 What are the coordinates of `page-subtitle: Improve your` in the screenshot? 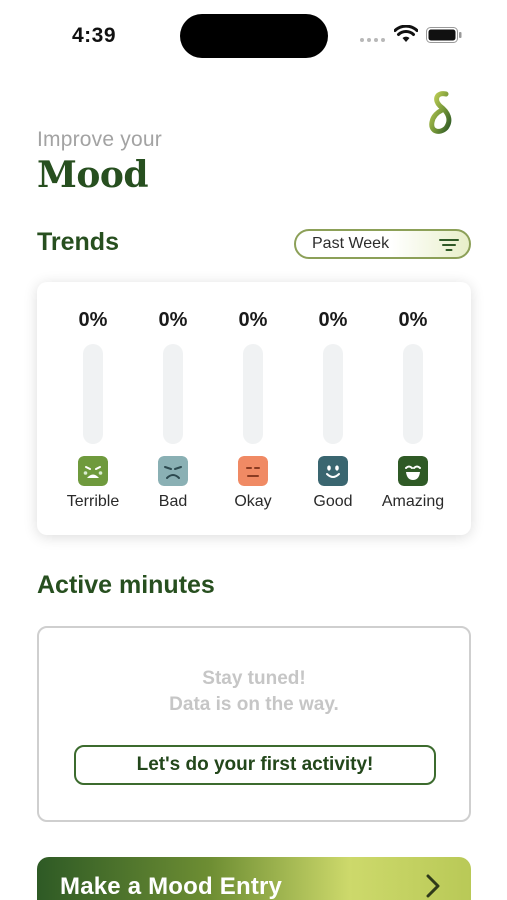 It's located at (99, 139).